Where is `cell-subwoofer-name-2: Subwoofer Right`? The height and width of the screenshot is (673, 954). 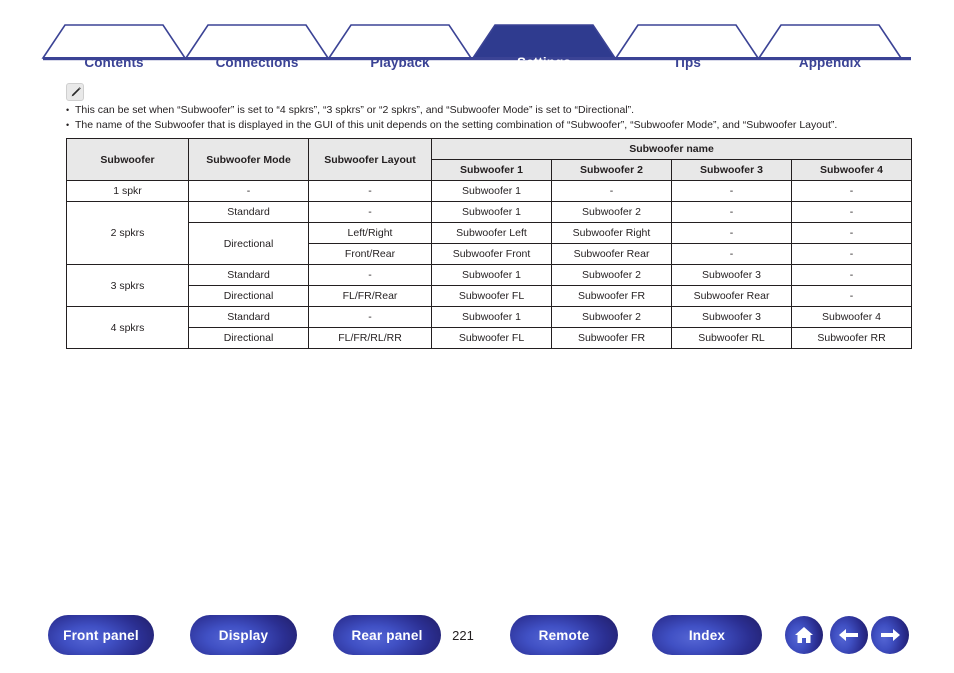 cell-subwoofer-name-2: Subwoofer Right is located at coordinates (611, 233).